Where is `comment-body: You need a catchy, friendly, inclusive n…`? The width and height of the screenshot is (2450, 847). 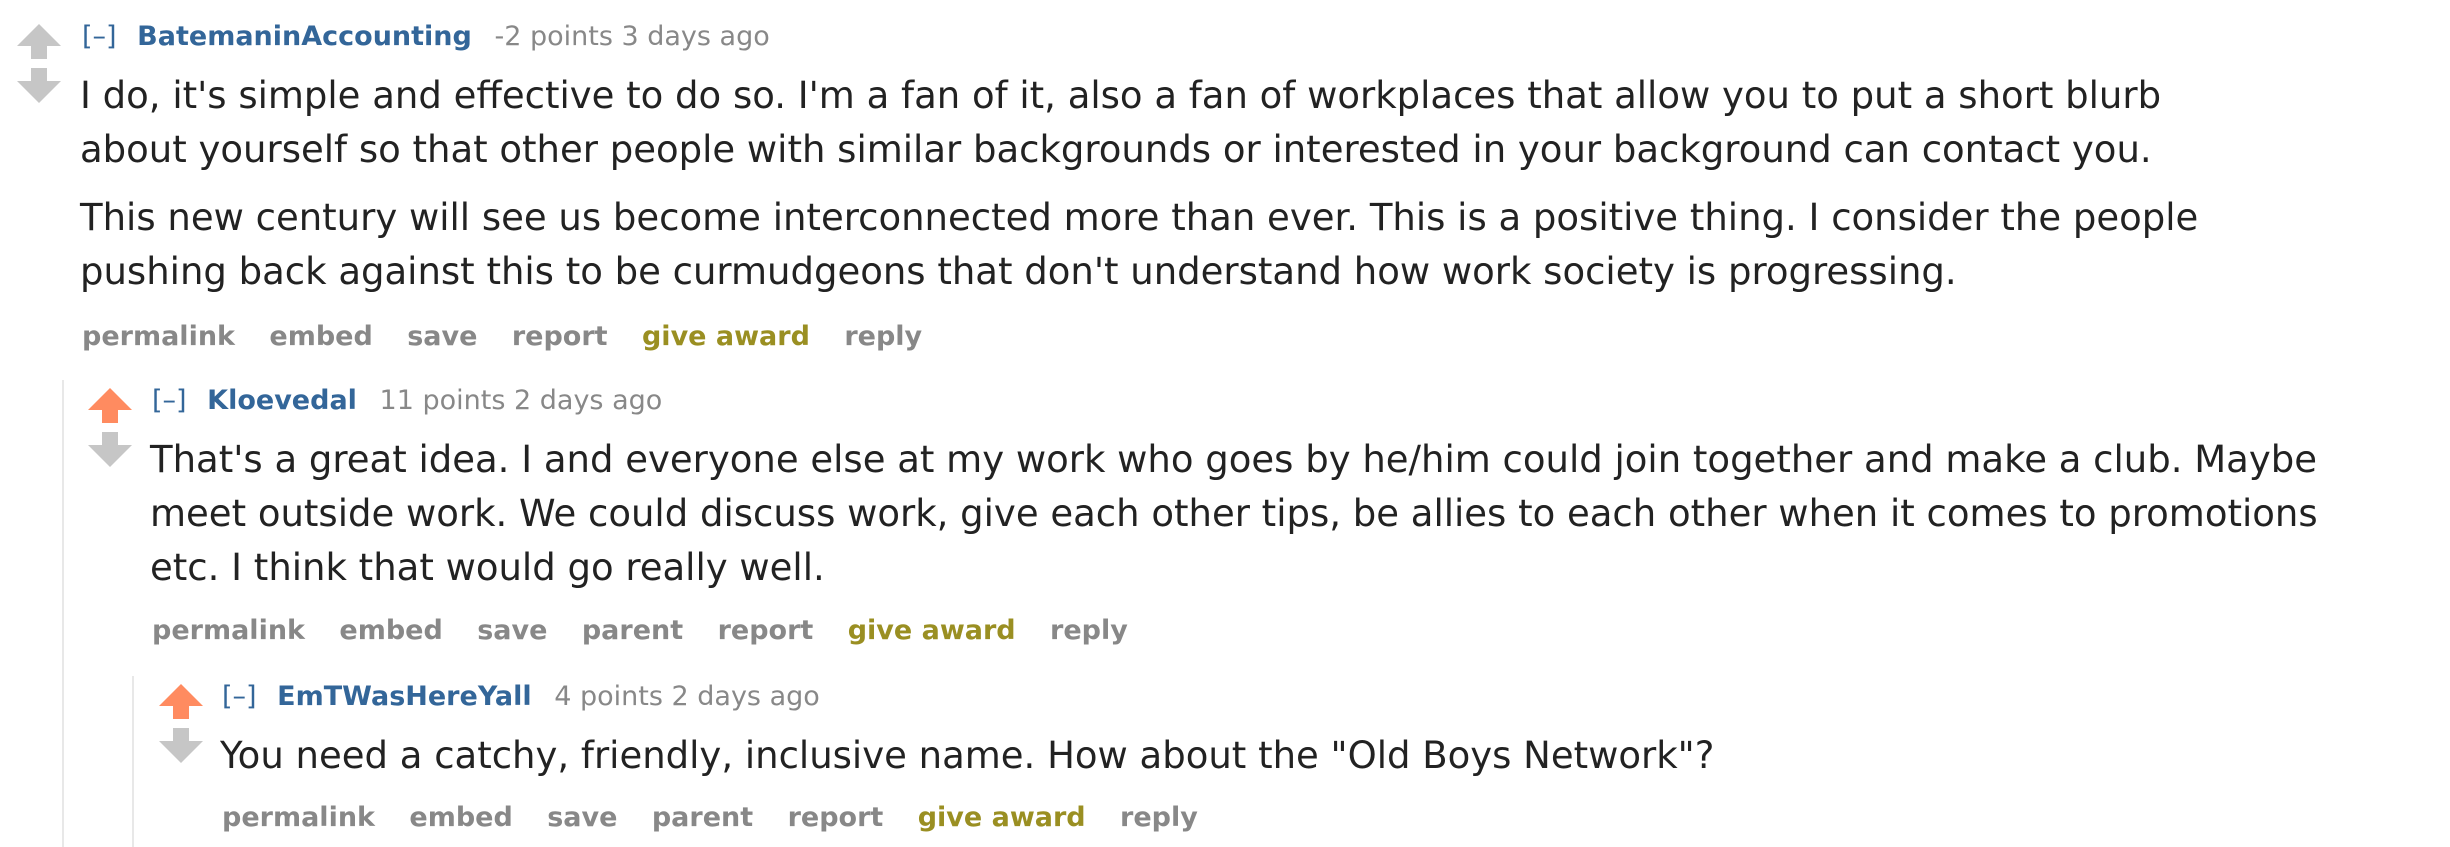 comment-body: You need a catchy, friendly, inclusive n… is located at coordinates (967, 756).